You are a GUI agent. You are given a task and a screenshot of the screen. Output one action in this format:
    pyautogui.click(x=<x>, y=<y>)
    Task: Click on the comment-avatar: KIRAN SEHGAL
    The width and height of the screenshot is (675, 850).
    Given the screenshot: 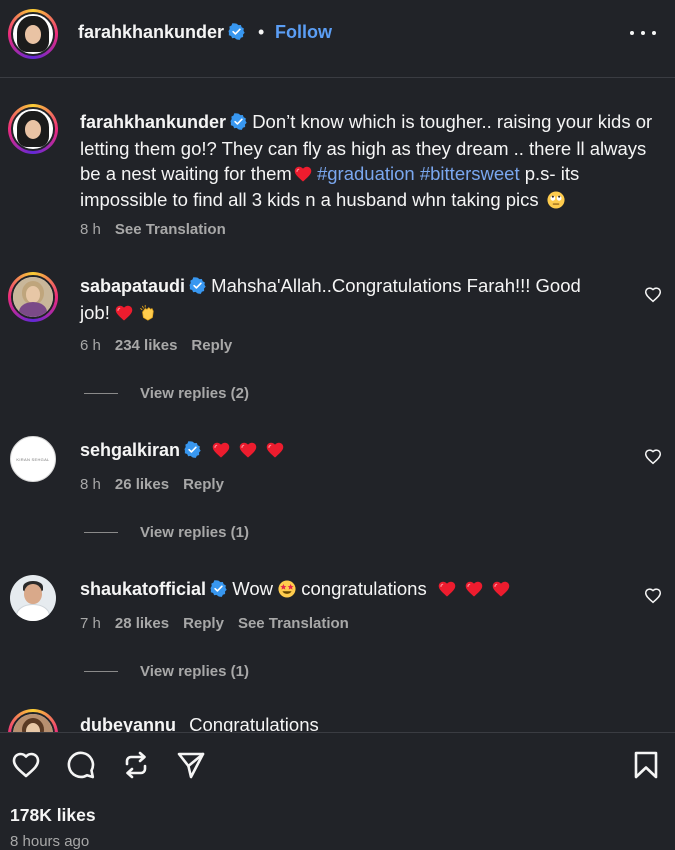 What is the action you would take?
    pyautogui.click(x=33, y=459)
    